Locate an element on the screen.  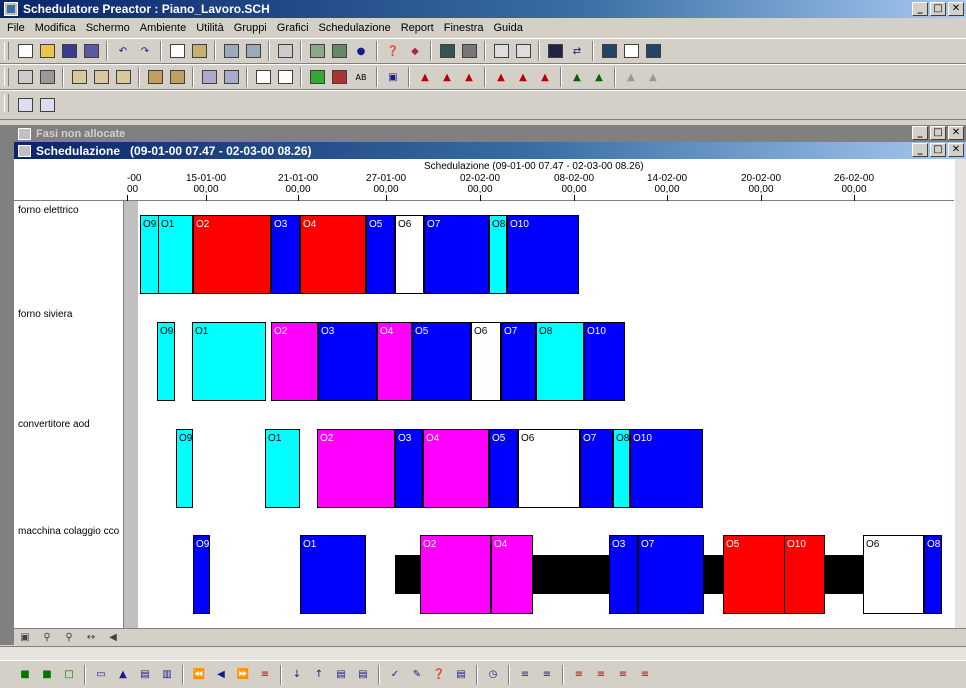
find-icon: ▣ is located at coordinates (393, 77).